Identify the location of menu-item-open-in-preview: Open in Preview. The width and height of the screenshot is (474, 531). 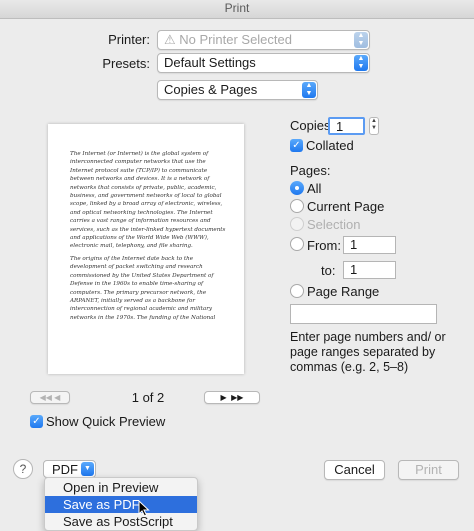
(121, 487).